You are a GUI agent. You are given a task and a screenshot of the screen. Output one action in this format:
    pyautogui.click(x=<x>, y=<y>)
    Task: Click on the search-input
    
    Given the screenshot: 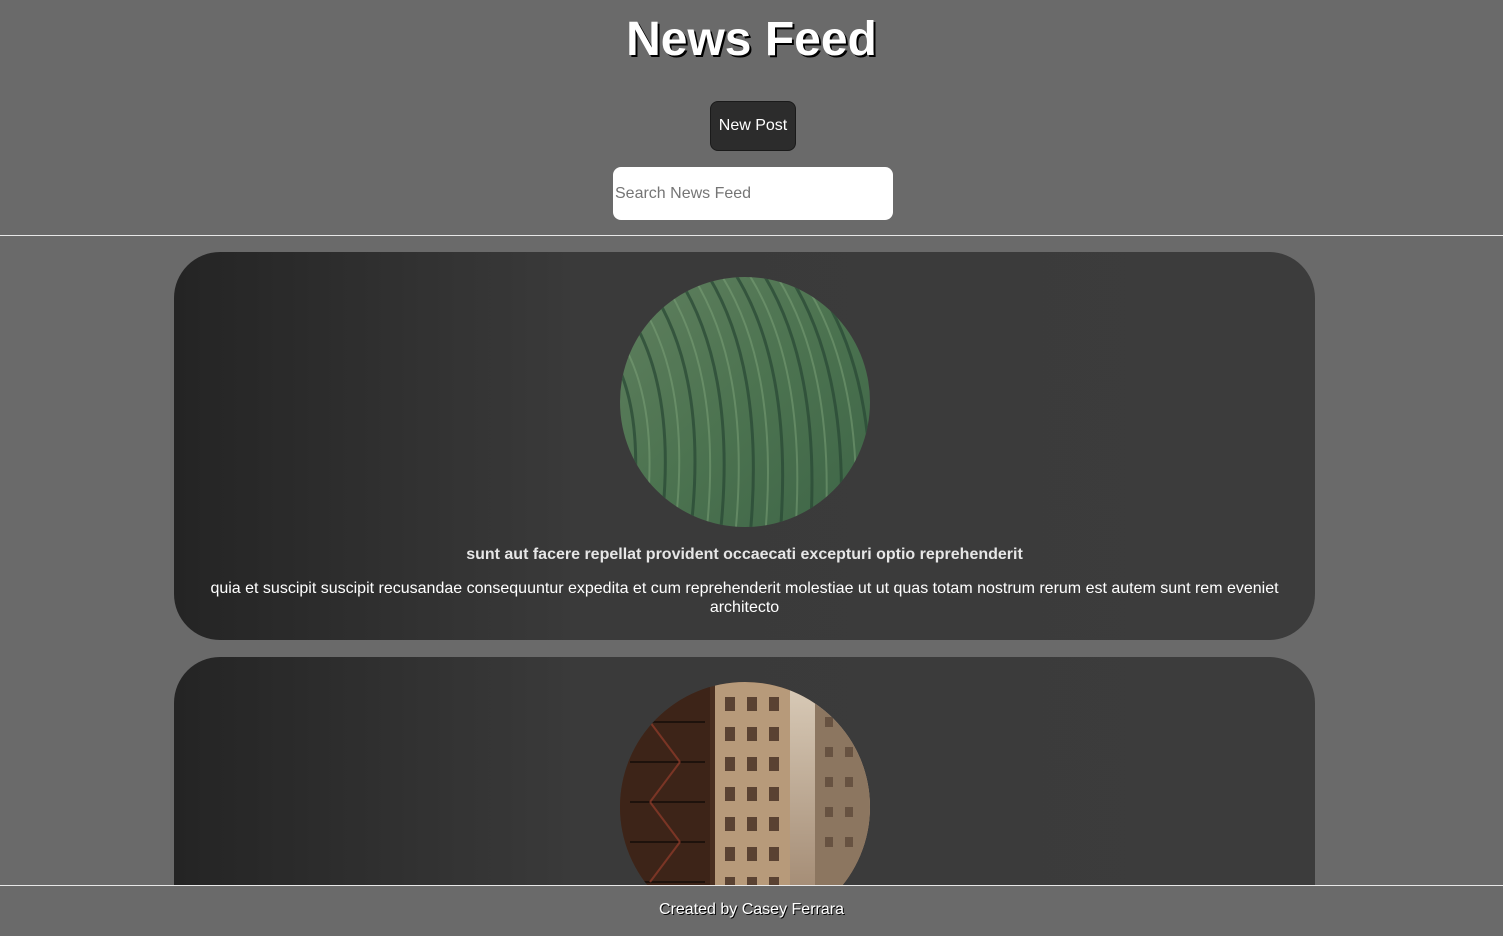 What is the action you would take?
    pyautogui.click(x=753, y=193)
    